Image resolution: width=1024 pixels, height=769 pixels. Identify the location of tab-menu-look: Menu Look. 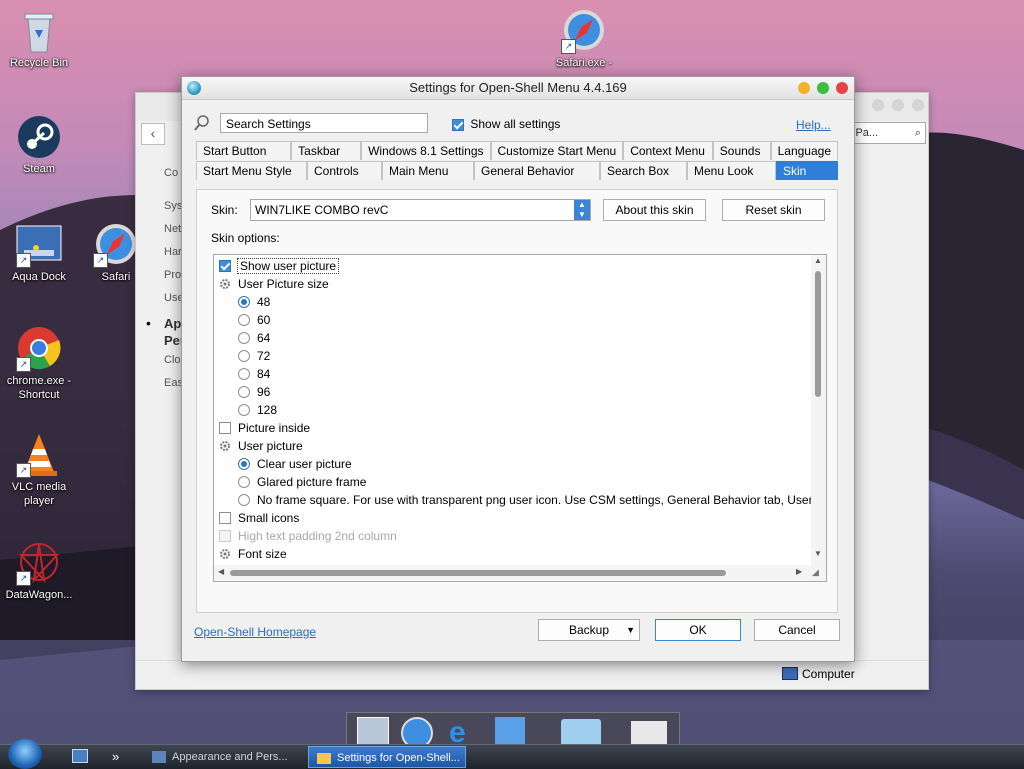
(731, 170).